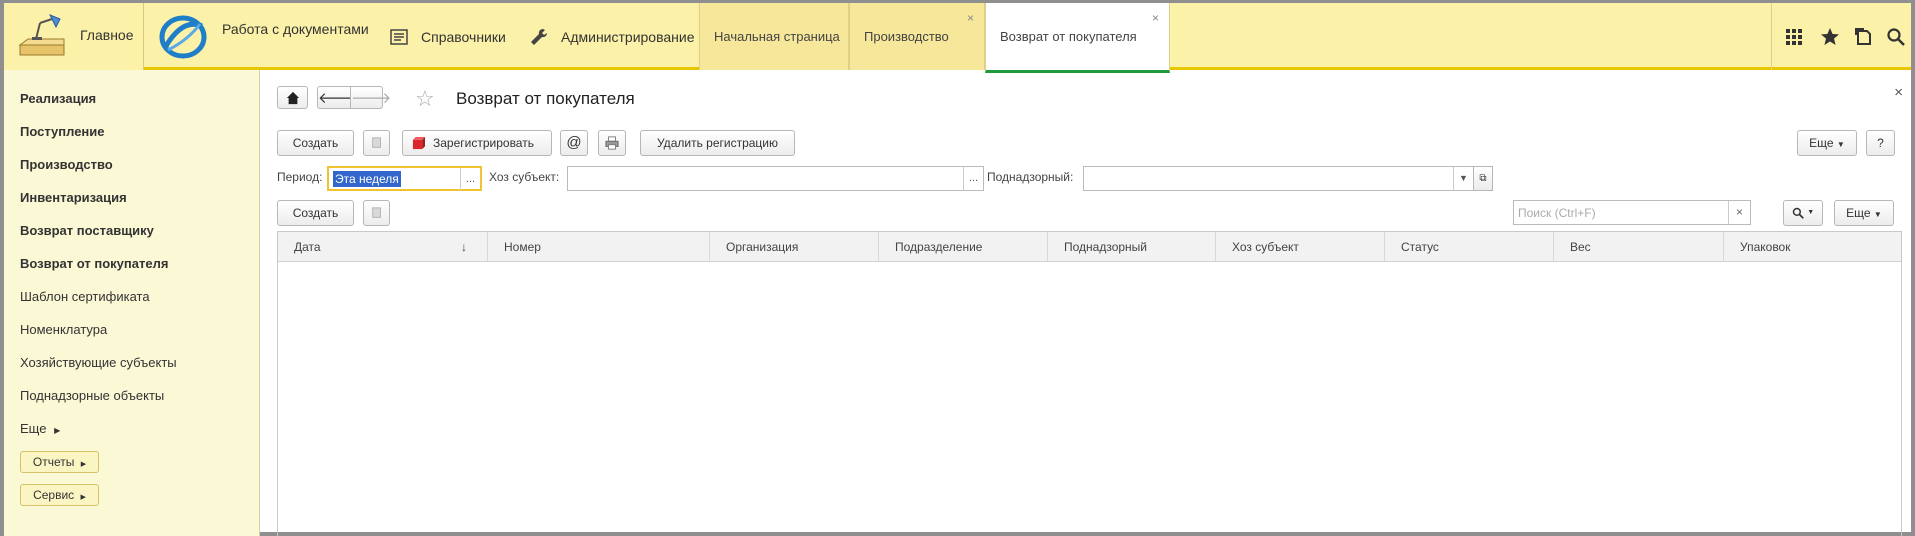  What do you see at coordinates (399, 36) in the screenshot?
I see `list-icon` at bounding box center [399, 36].